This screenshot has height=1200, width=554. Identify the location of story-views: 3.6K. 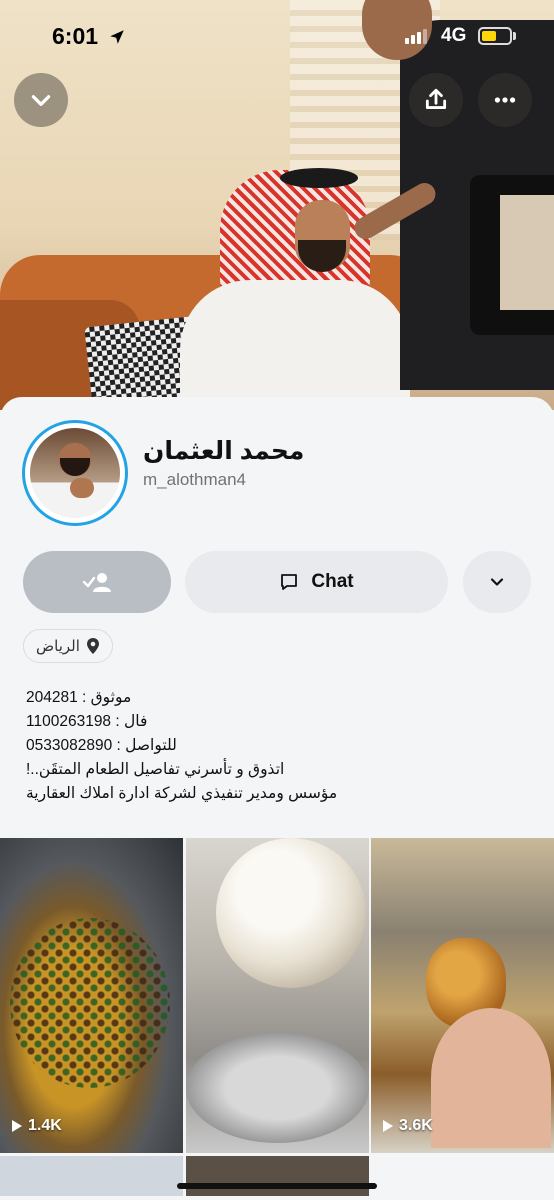
(408, 1126).